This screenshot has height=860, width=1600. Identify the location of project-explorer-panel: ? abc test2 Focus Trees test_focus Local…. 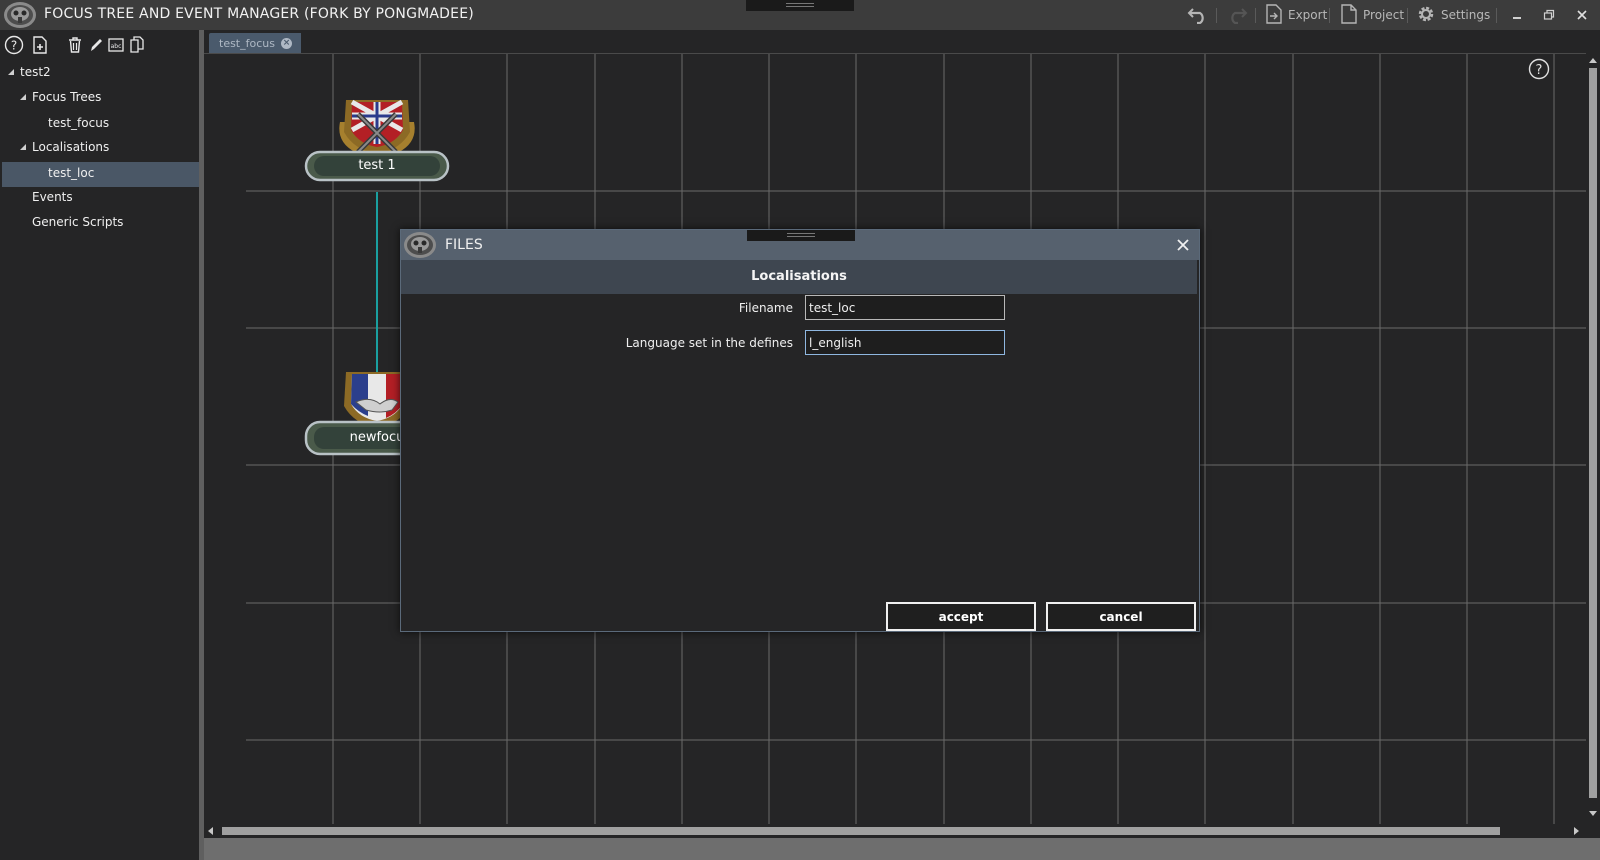
(100, 445).